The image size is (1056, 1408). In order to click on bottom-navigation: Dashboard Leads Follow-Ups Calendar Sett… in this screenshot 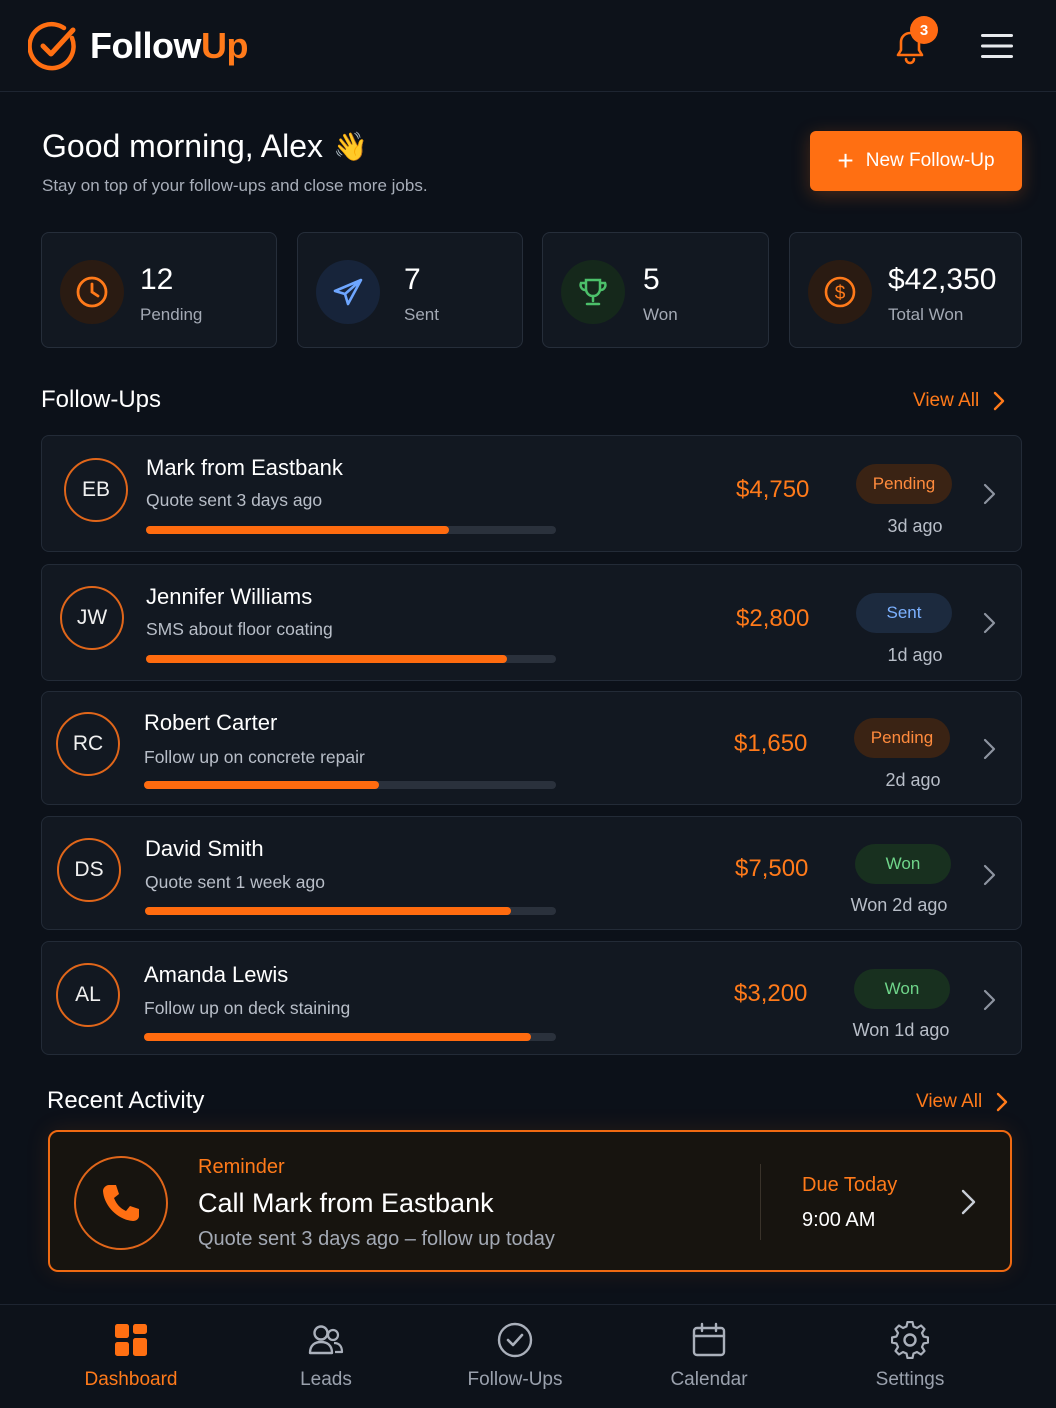, I will do `click(528, 1356)`.